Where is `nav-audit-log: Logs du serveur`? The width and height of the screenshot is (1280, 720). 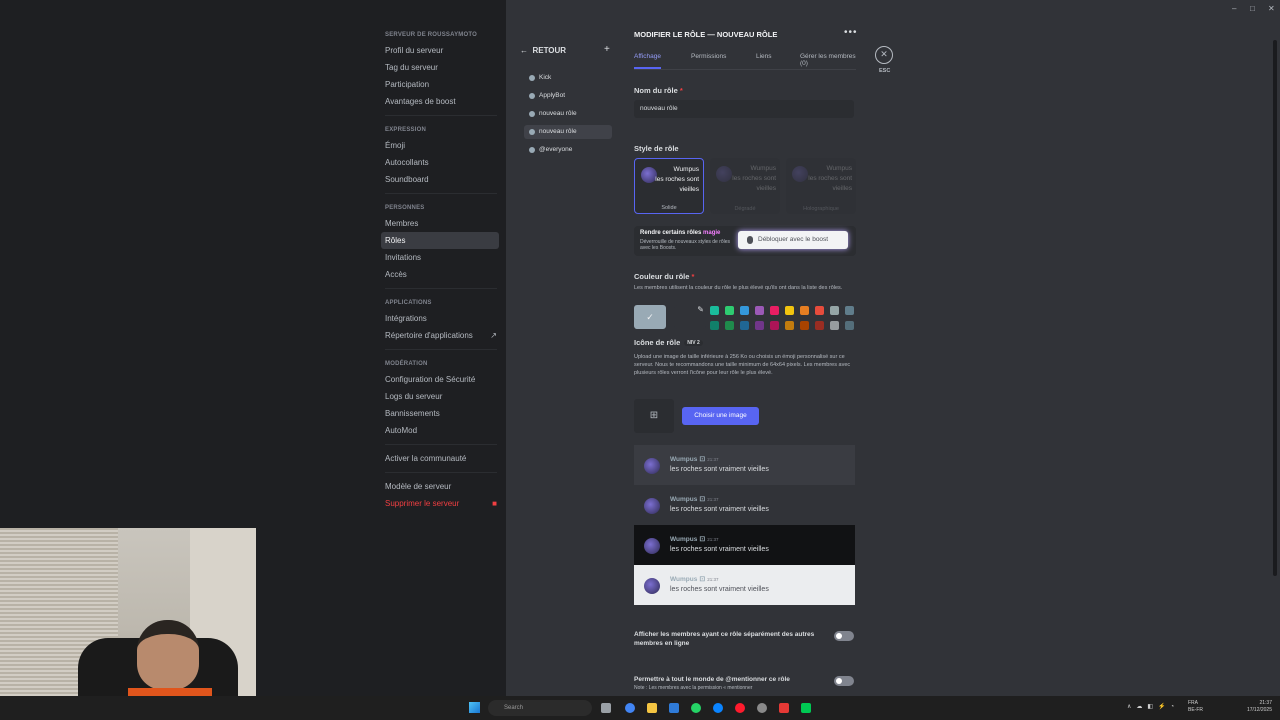
nav-audit-log: Logs du serveur is located at coordinates (441, 396).